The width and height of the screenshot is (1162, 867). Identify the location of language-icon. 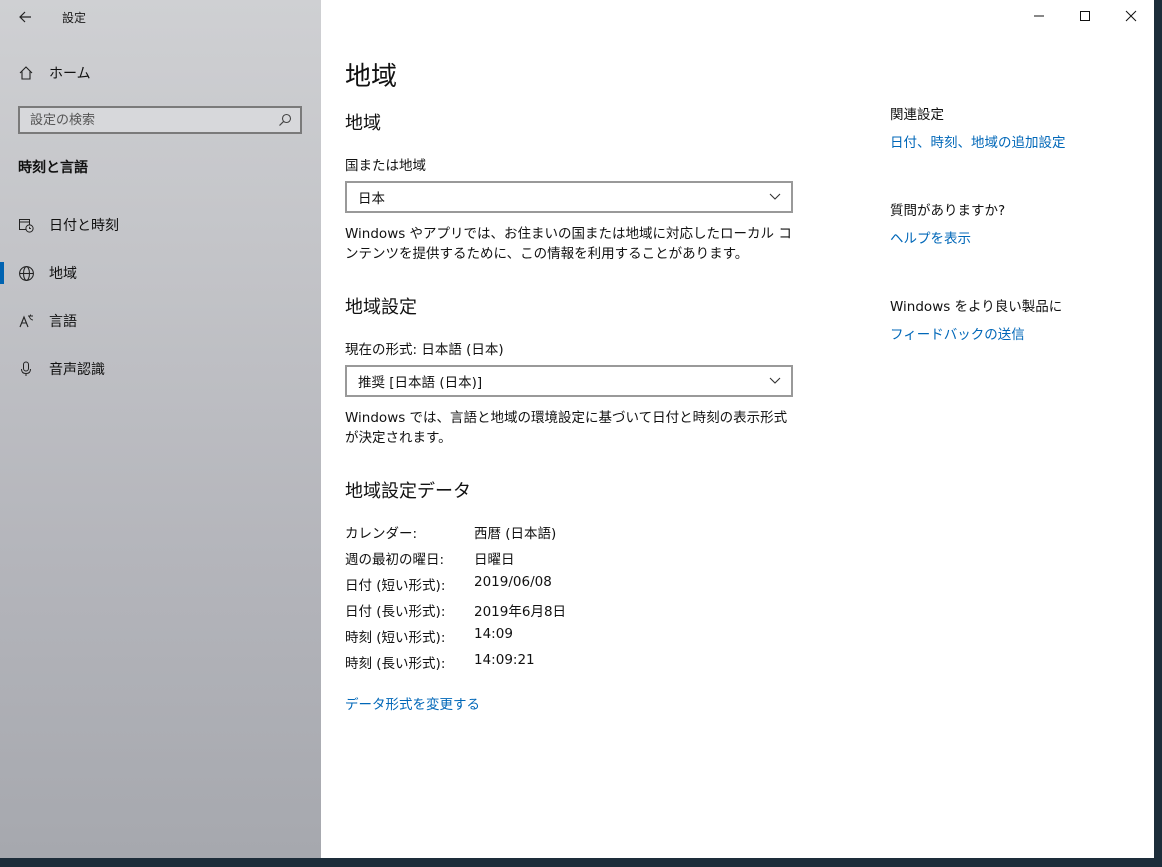
(26, 321).